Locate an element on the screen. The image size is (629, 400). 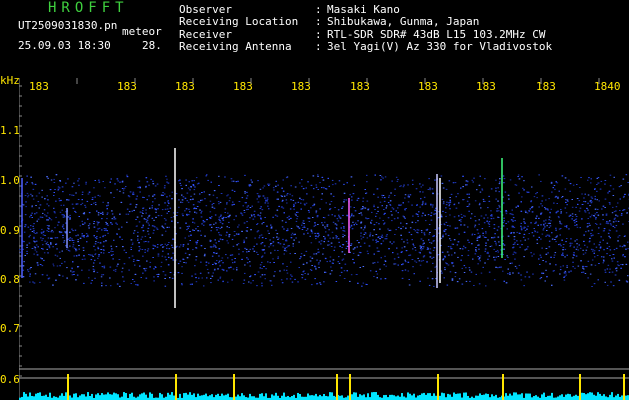
info-value: Shibukawa, Gunma, Japan is located at coordinates (403, 22).